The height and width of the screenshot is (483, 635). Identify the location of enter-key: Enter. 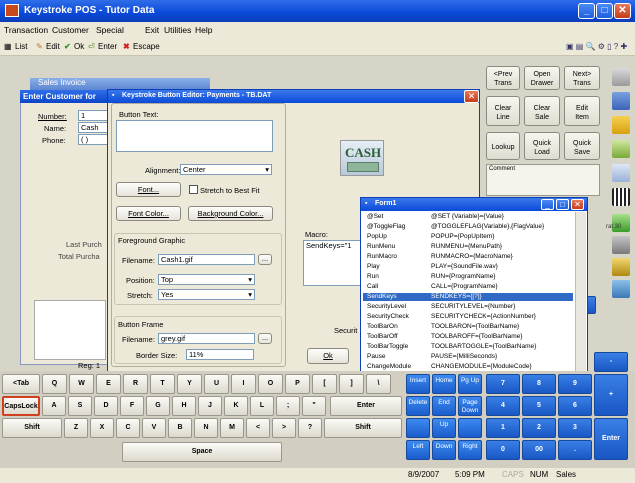
(366, 406).